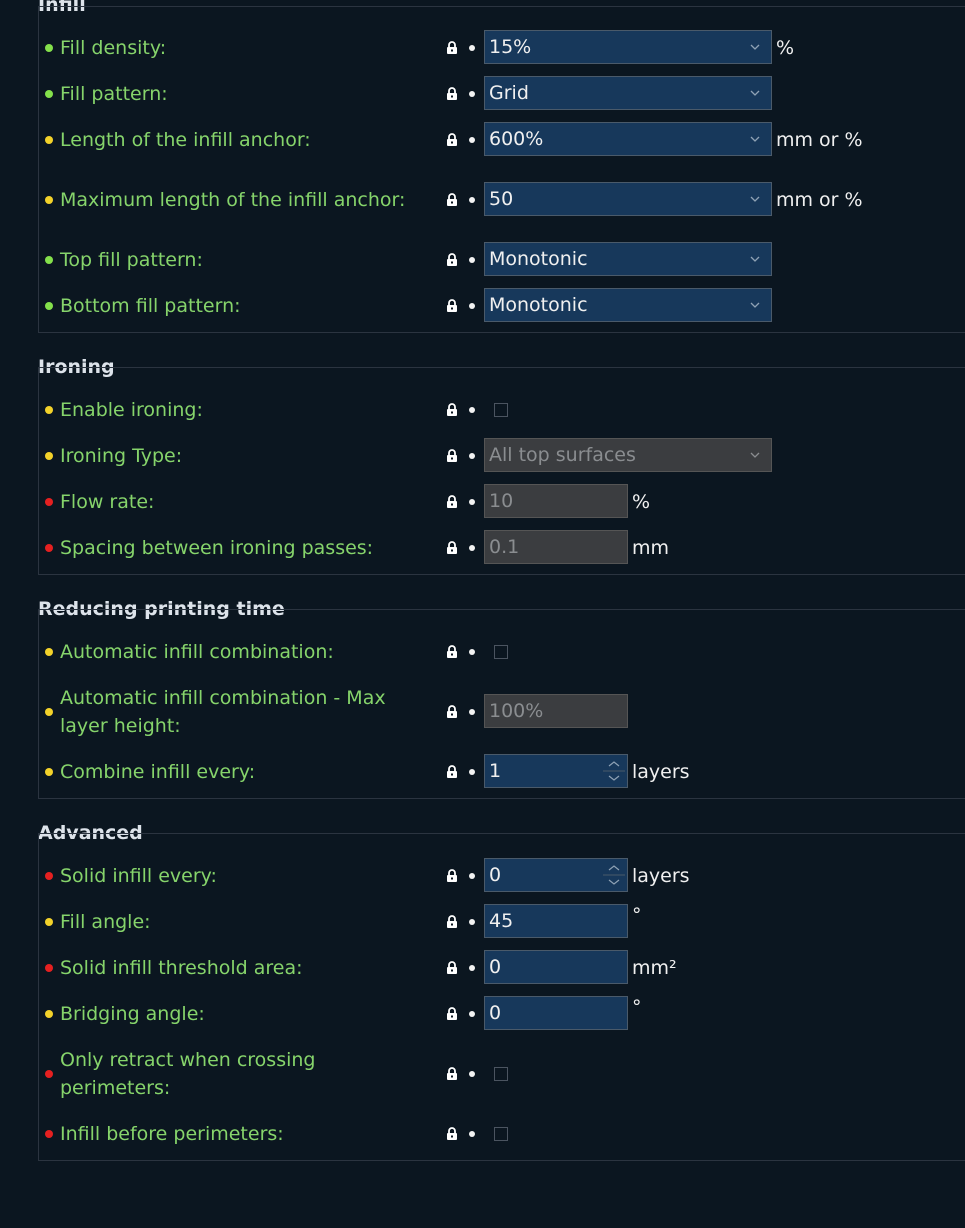 The image size is (965, 1228). Describe the element at coordinates (482, 260) in the screenshot. I see `row-top-fill-pattern: Top fill pattern: Monotonic` at that location.